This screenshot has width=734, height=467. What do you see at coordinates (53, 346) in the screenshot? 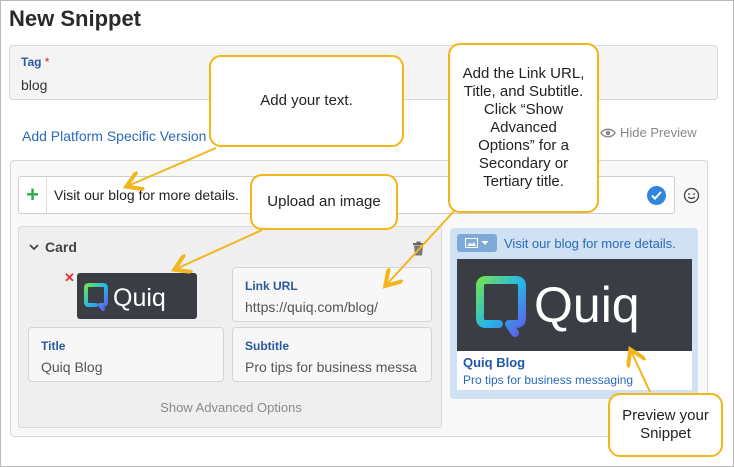
I see `title-label: Title` at bounding box center [53, 346].